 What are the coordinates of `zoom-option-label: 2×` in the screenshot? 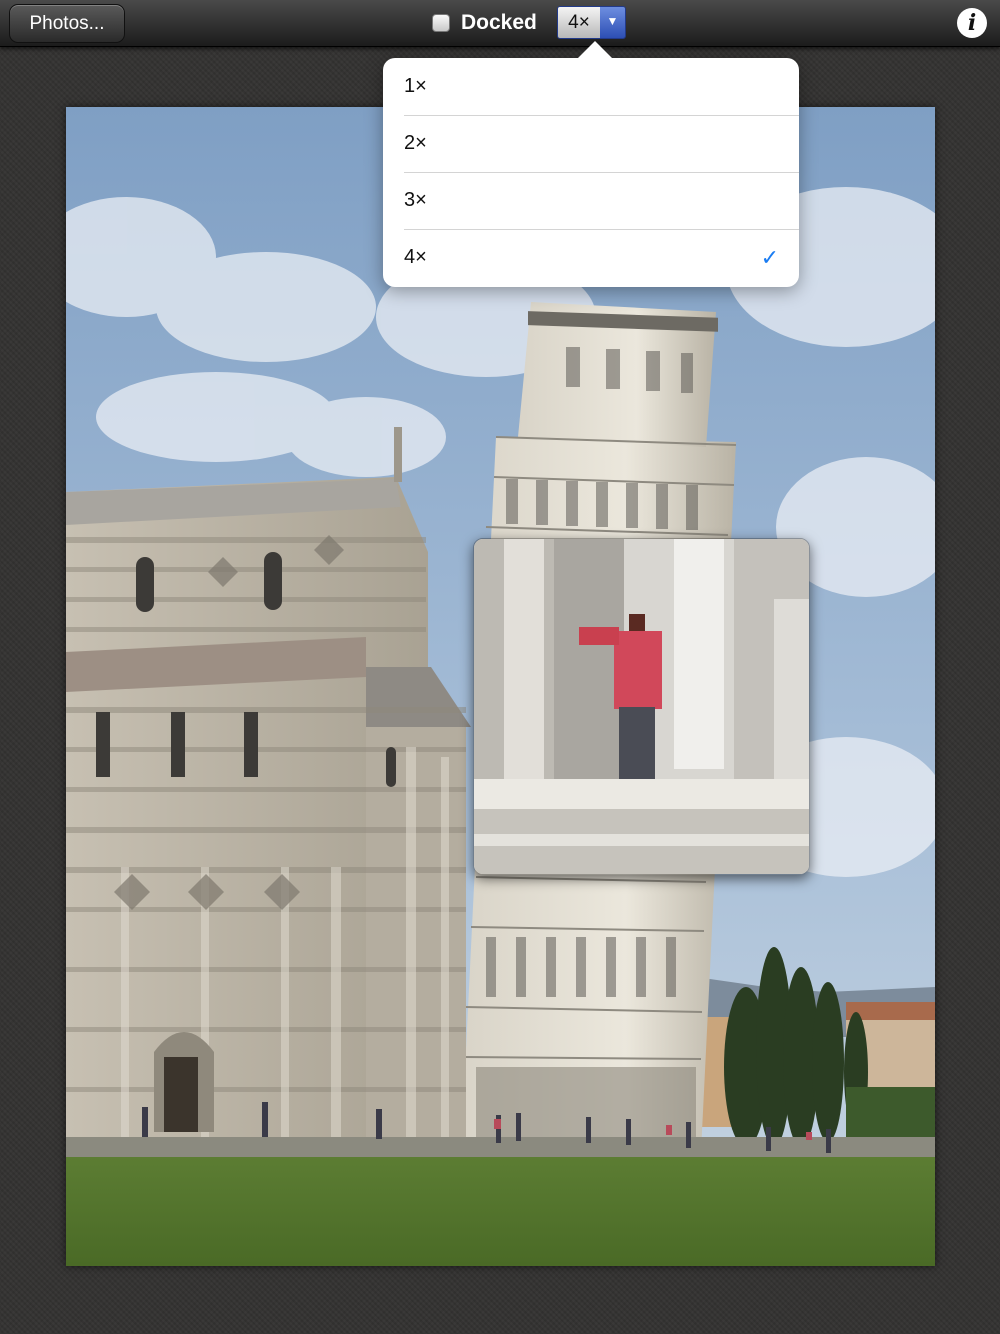 It's located at (415, 143).